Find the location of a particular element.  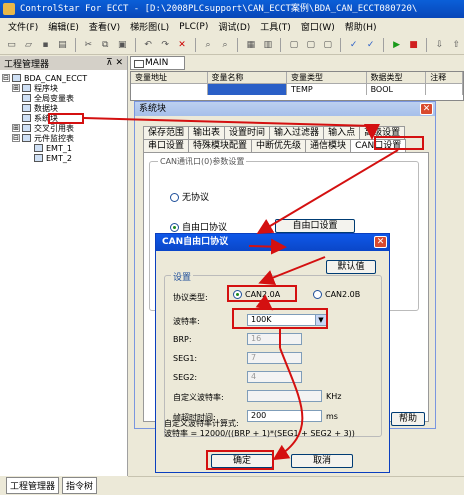

ok-button: 确定 is located at coordinates (242, 461).